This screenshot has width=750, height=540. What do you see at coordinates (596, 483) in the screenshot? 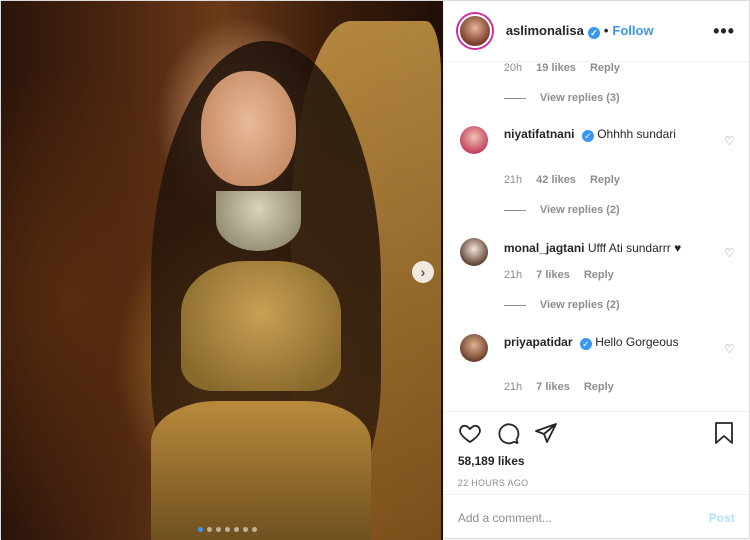
I see `post-timestamp: 22 HOURS AGO` at bounding box center [596, 483].